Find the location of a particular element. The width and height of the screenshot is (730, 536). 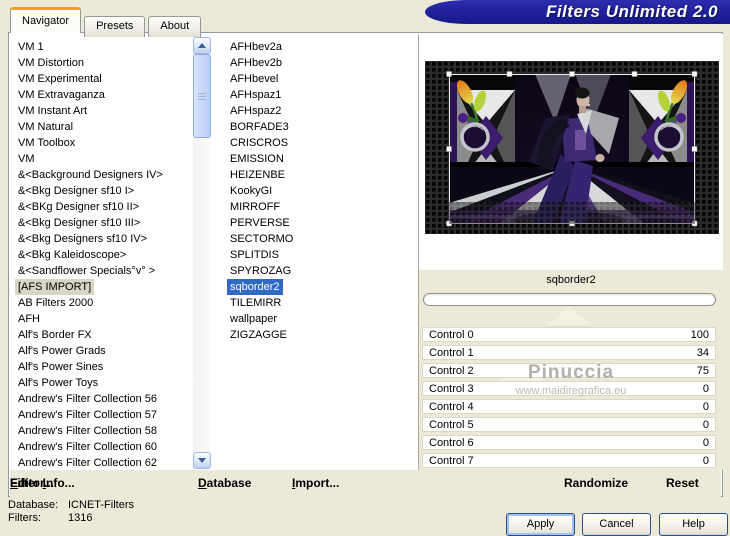

control-label: Control 1 is located at coordinates (451, 353).